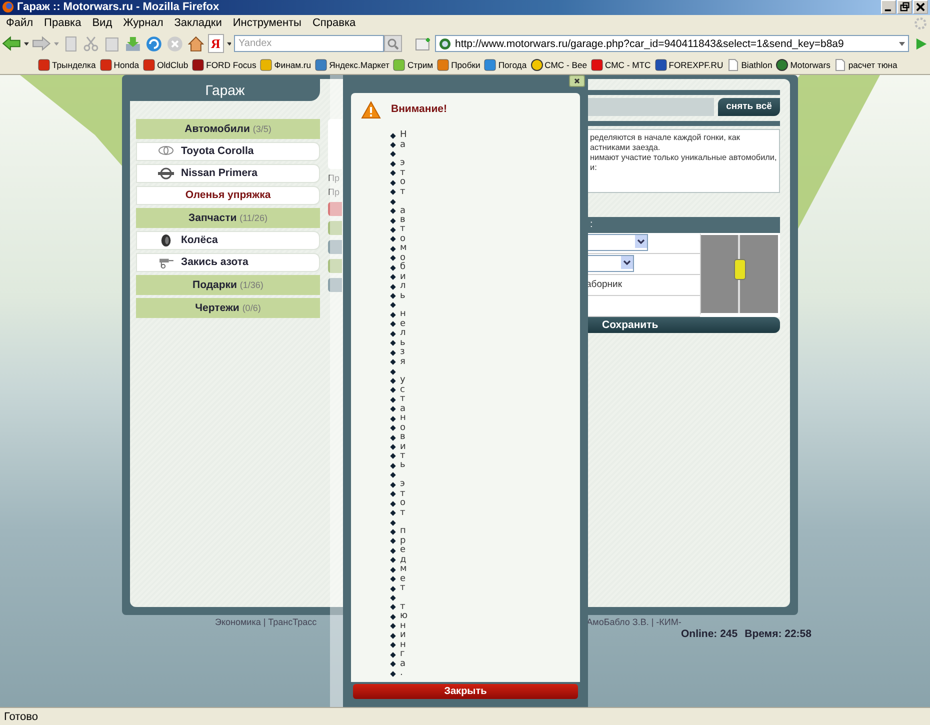 The height and width of the screenshot is (725, 930). I want to click on category-header: Подарки (1/36), so click(228, 284).